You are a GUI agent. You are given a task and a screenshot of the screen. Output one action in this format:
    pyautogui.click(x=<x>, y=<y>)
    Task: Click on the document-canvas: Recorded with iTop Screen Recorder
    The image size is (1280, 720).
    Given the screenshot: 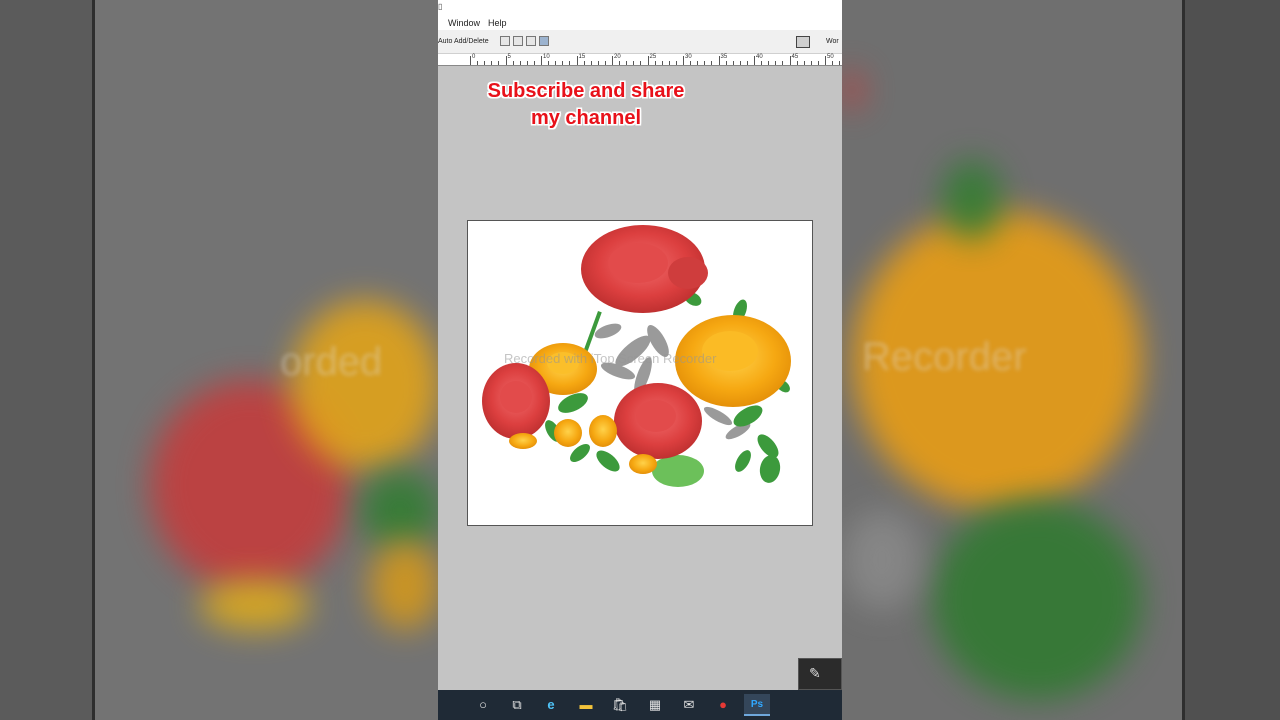 What is the action you would take?
    pyautogui.click(x=640, y=373)
    